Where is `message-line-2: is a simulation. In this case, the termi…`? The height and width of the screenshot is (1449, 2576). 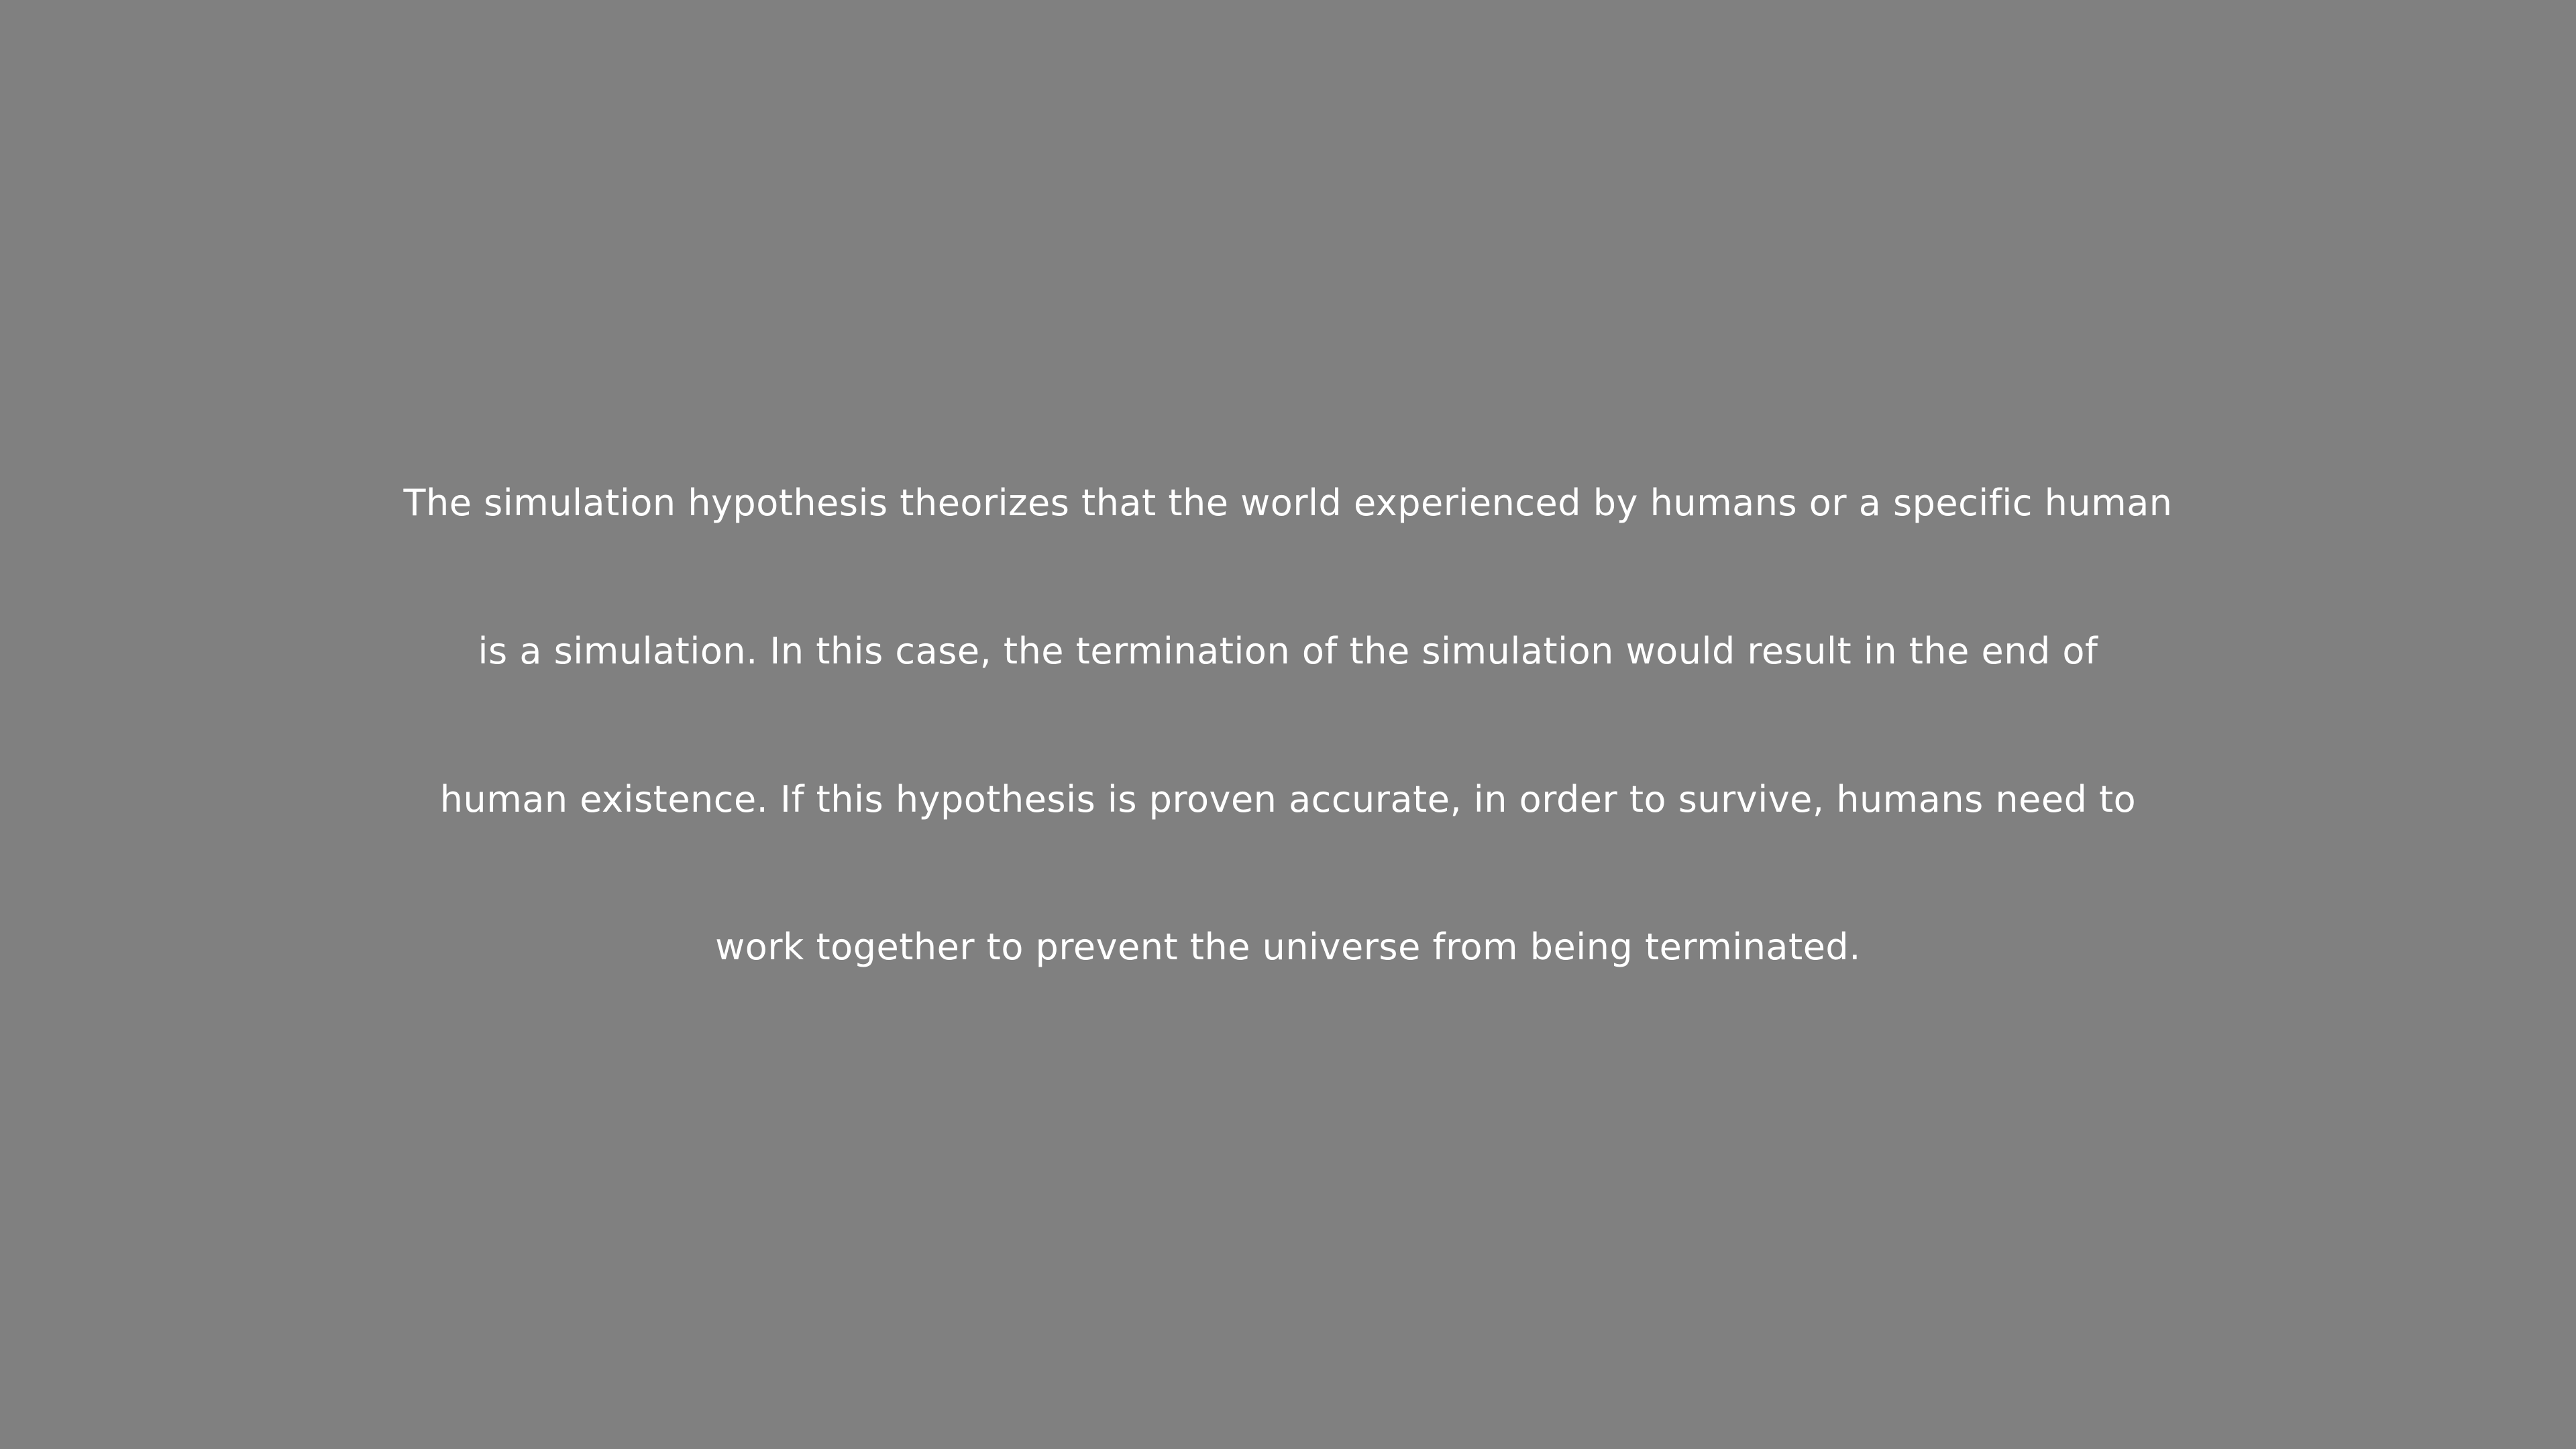
message-line-2: is a simulation. In this case, the termi… is located at coordinates (1288, 651).